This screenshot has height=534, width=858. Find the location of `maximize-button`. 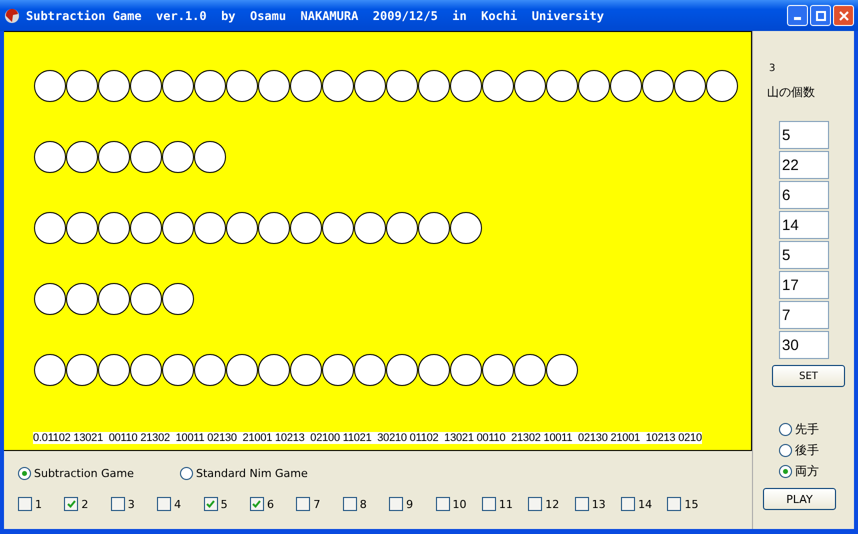

maximize-button is located at coordinates (820, 15).